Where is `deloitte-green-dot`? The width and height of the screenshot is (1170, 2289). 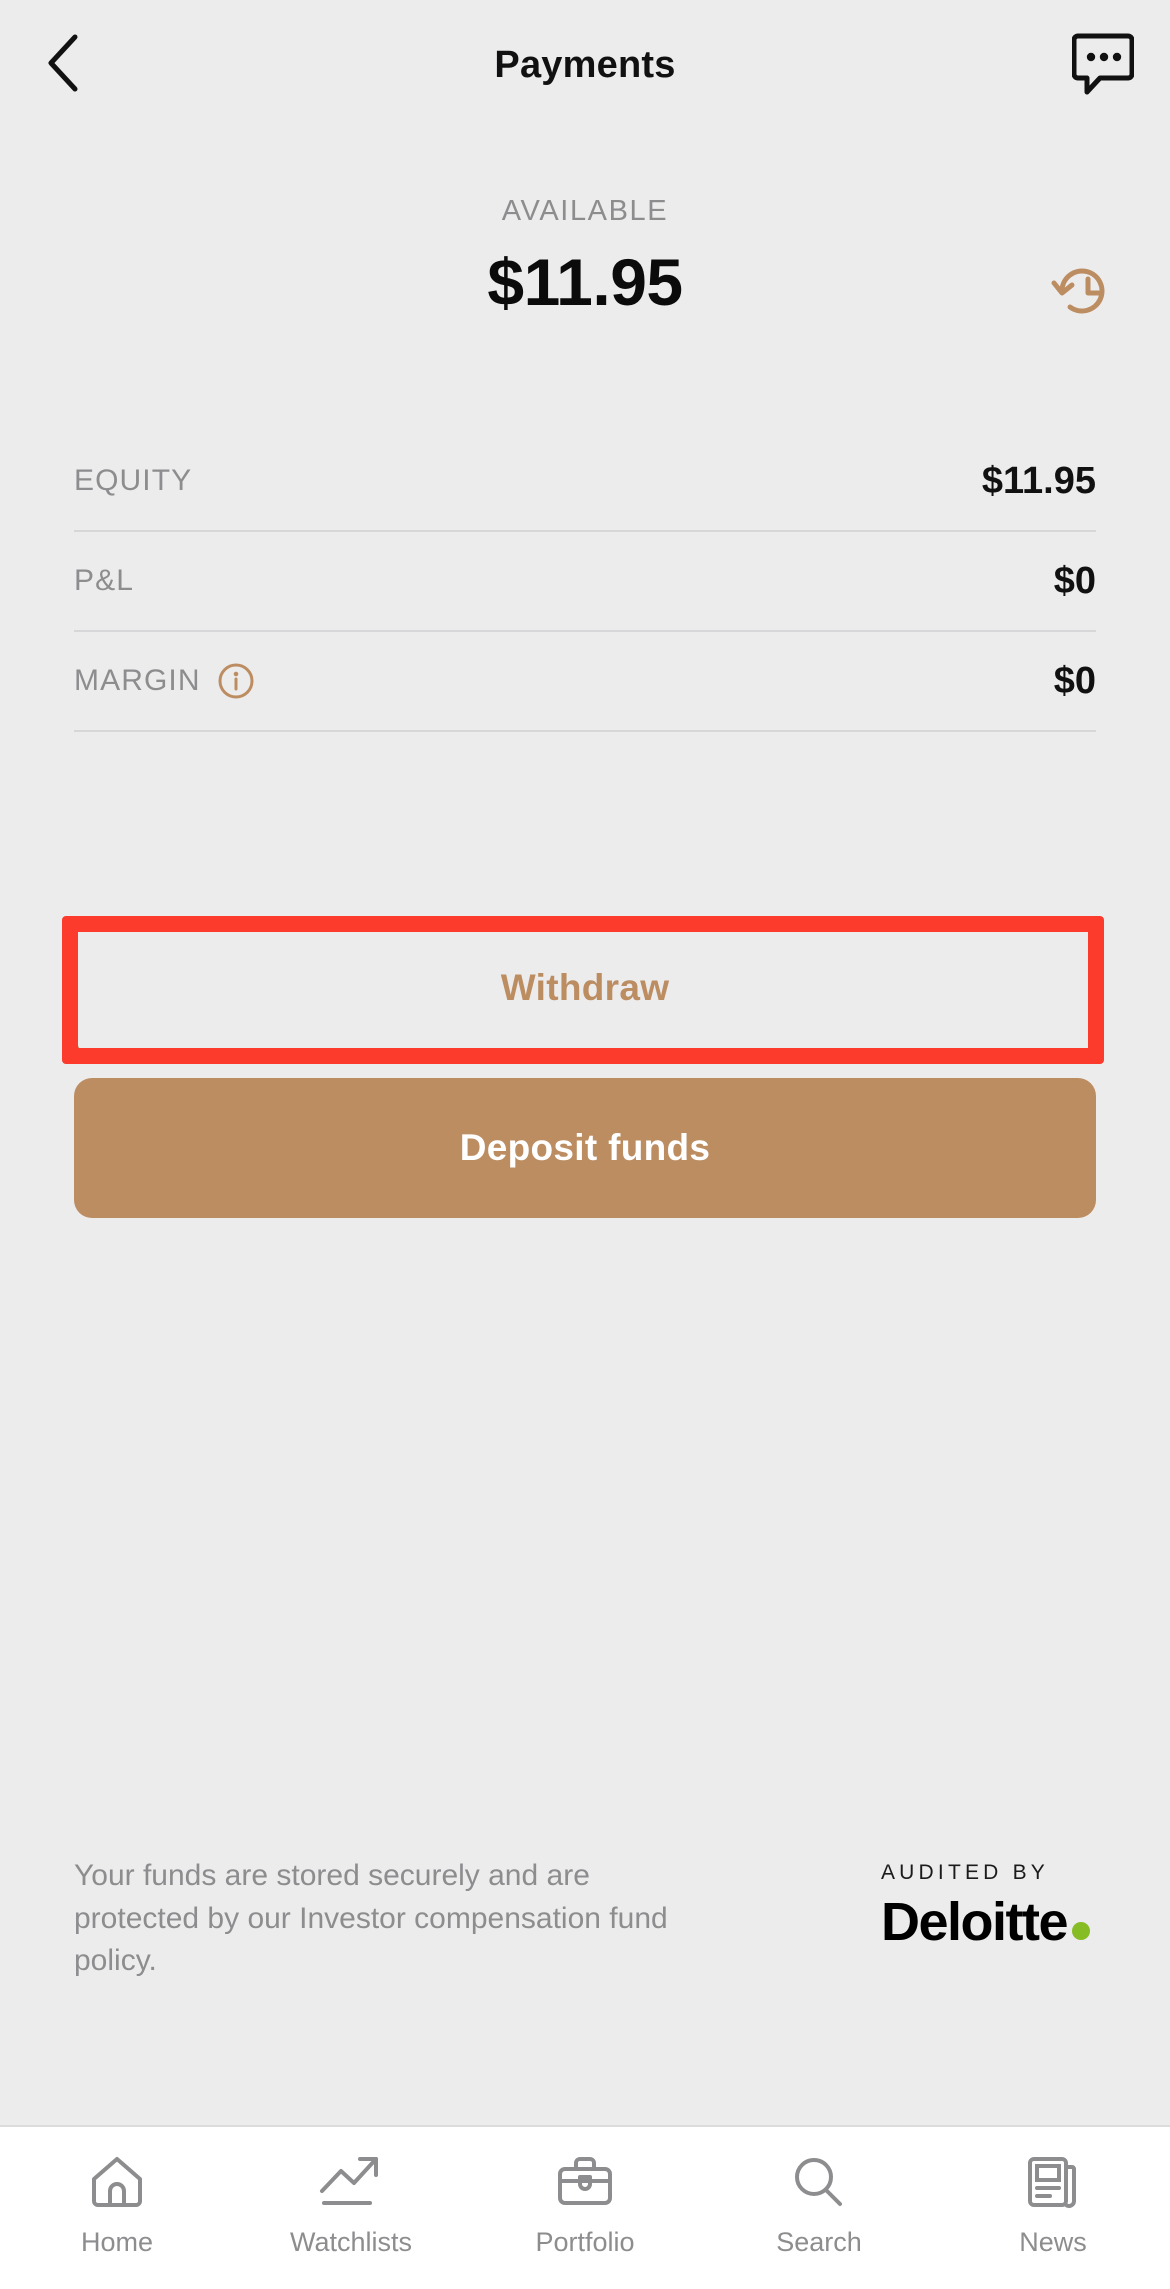
deloitte-green-dot is located at coordinates (1081, 1931).